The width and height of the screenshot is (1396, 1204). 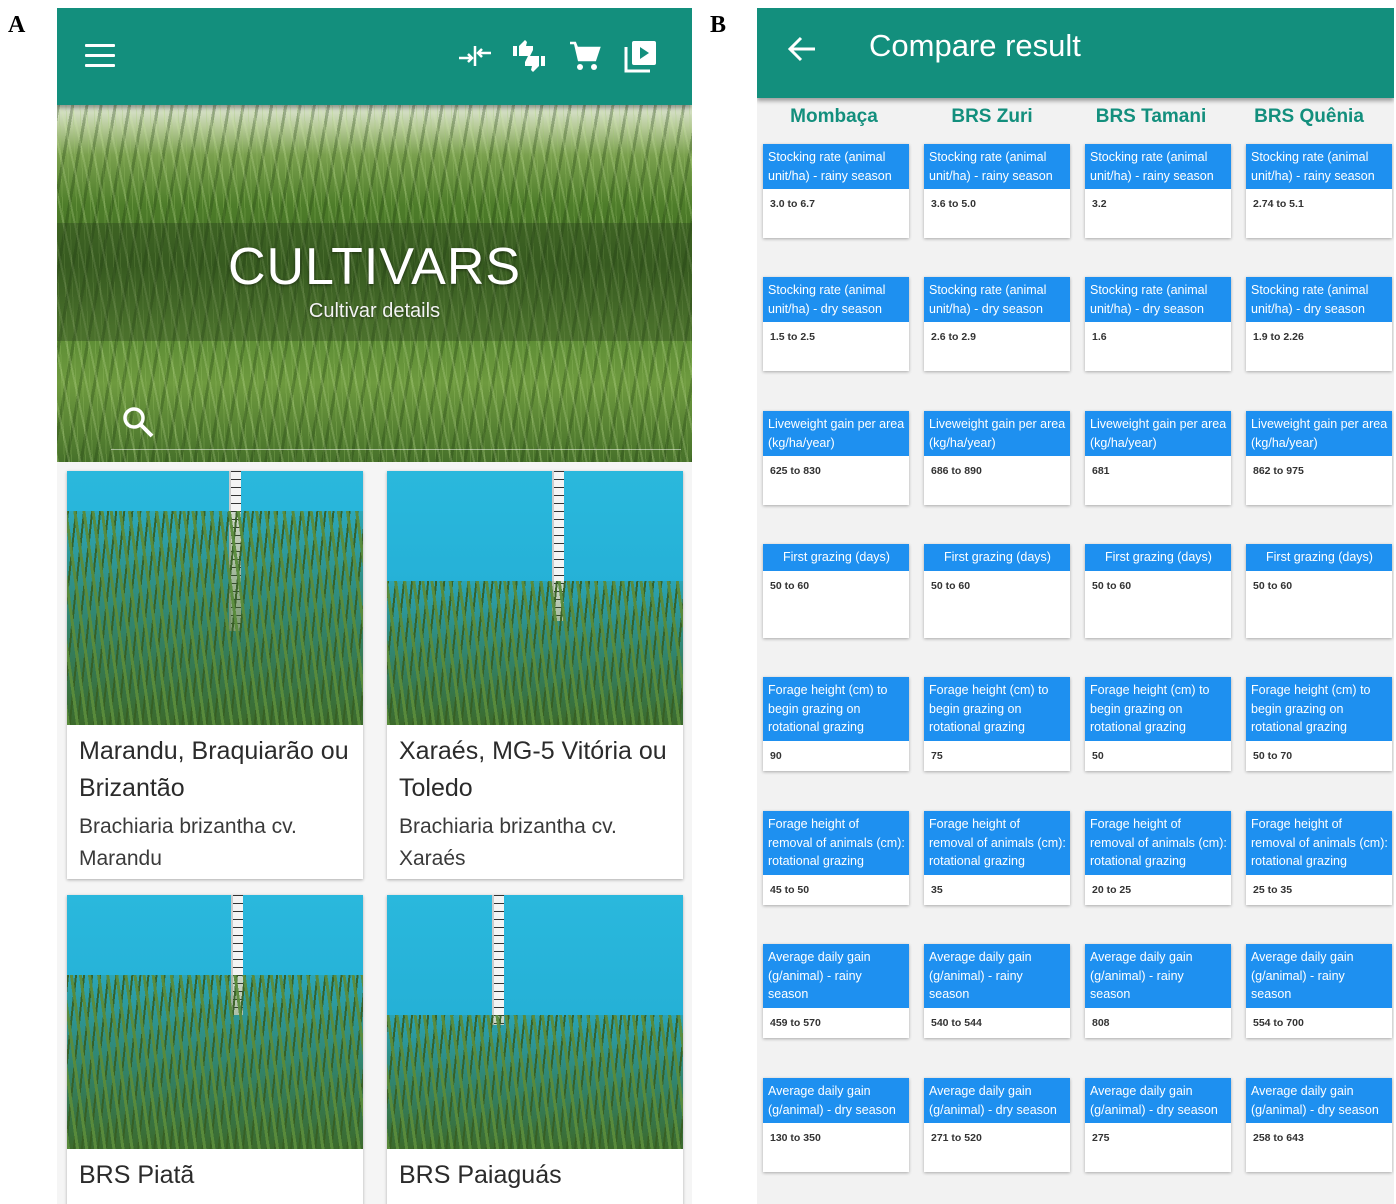 I want to click on compare-card-value: 258 to 643, so click(x=1278, y=1138).